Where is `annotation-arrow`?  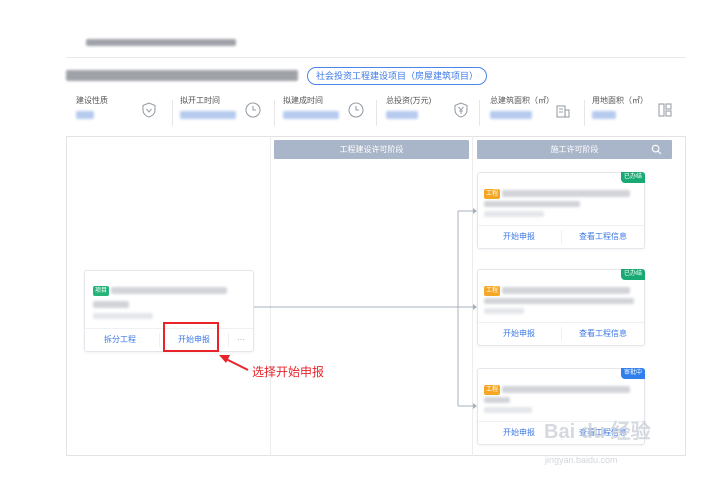 annotation-arrow is located at coordinates (234, 363).